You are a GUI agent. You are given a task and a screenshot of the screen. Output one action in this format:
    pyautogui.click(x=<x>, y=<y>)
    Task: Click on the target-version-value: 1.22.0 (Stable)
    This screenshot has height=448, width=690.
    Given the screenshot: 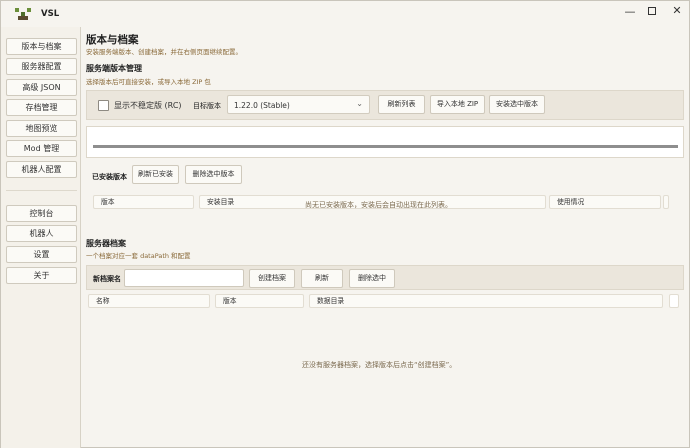 What is the action you would take?
    pyautogui.click(x=262, y=105)
    